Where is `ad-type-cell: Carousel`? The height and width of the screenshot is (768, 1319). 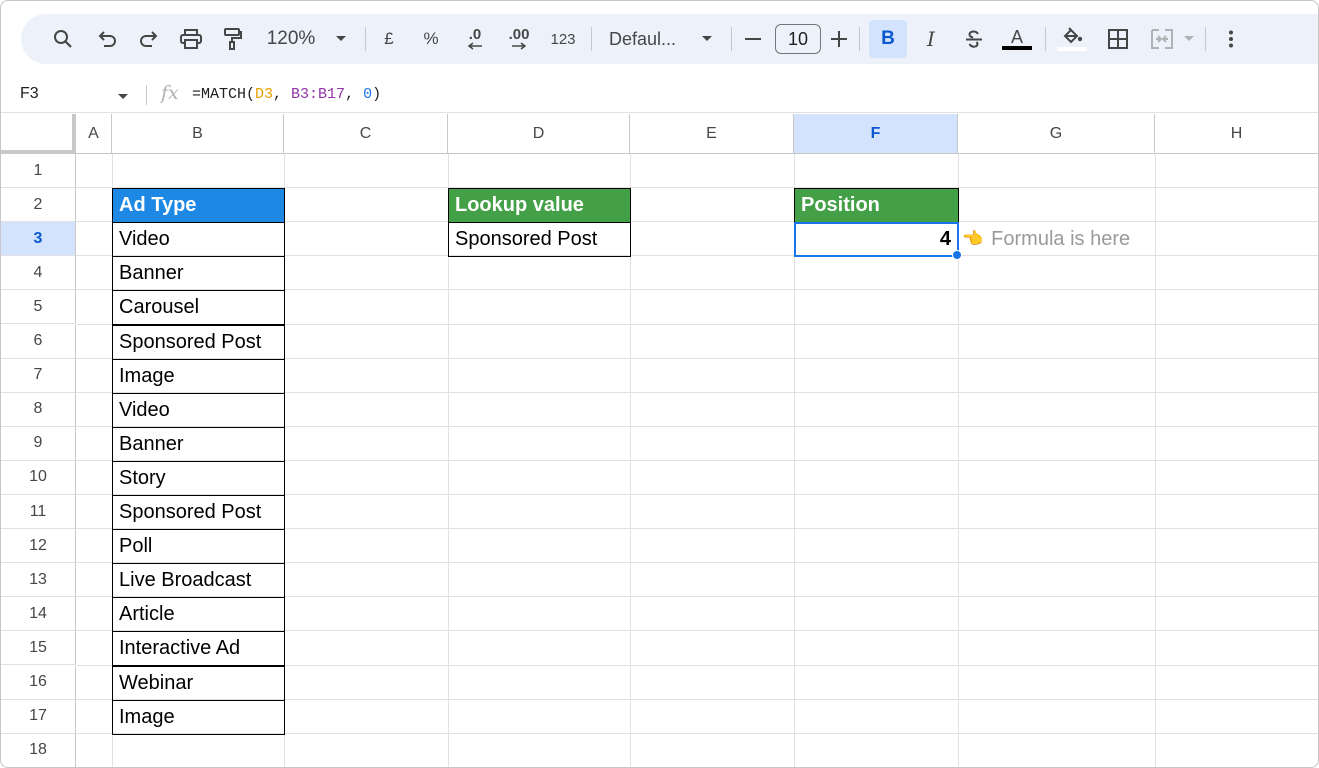
ad-type-cell: Carousel is located at coordinates (198, 308).